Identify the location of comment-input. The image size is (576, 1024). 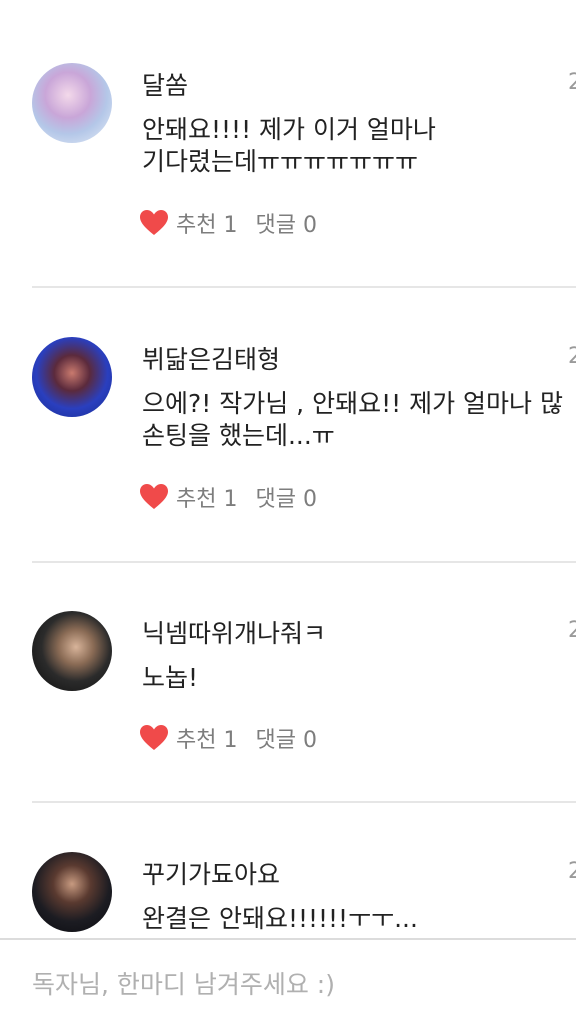
(292, 984).